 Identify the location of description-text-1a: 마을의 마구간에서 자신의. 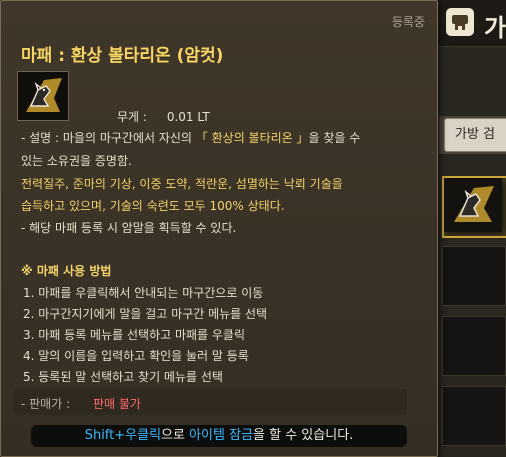
(129, 138).